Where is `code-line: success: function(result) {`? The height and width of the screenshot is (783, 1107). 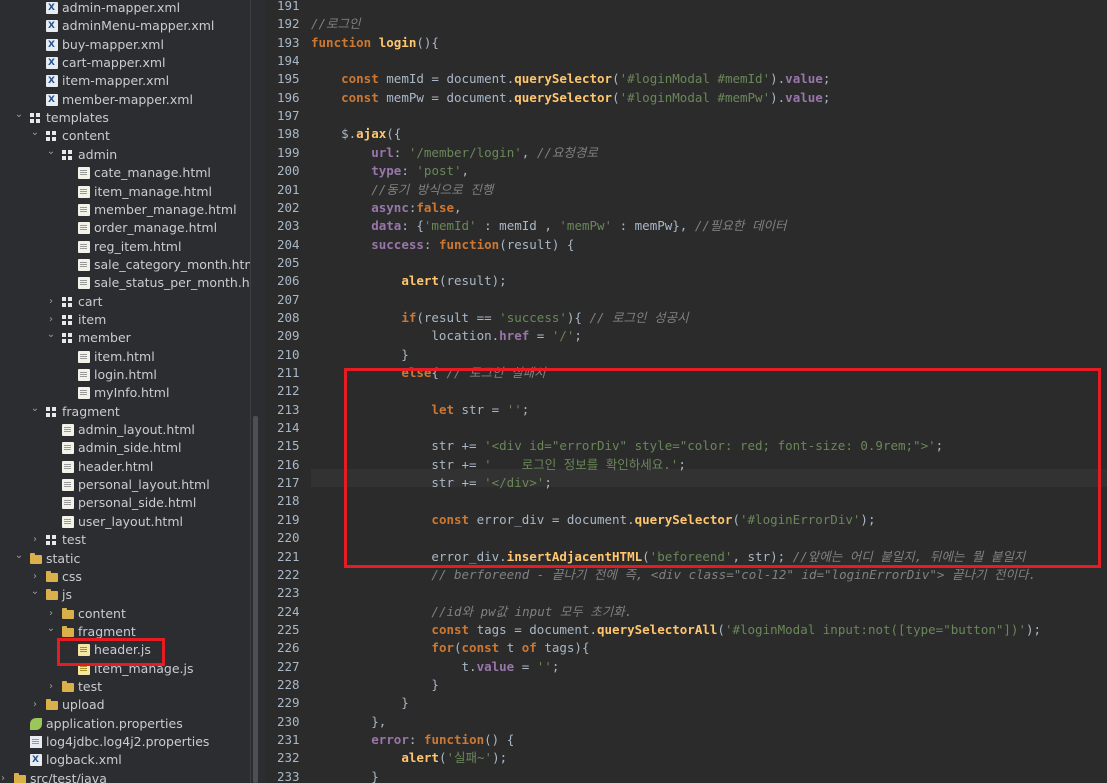 code-line: success: function(result) { is located at coordinates (442, 245).